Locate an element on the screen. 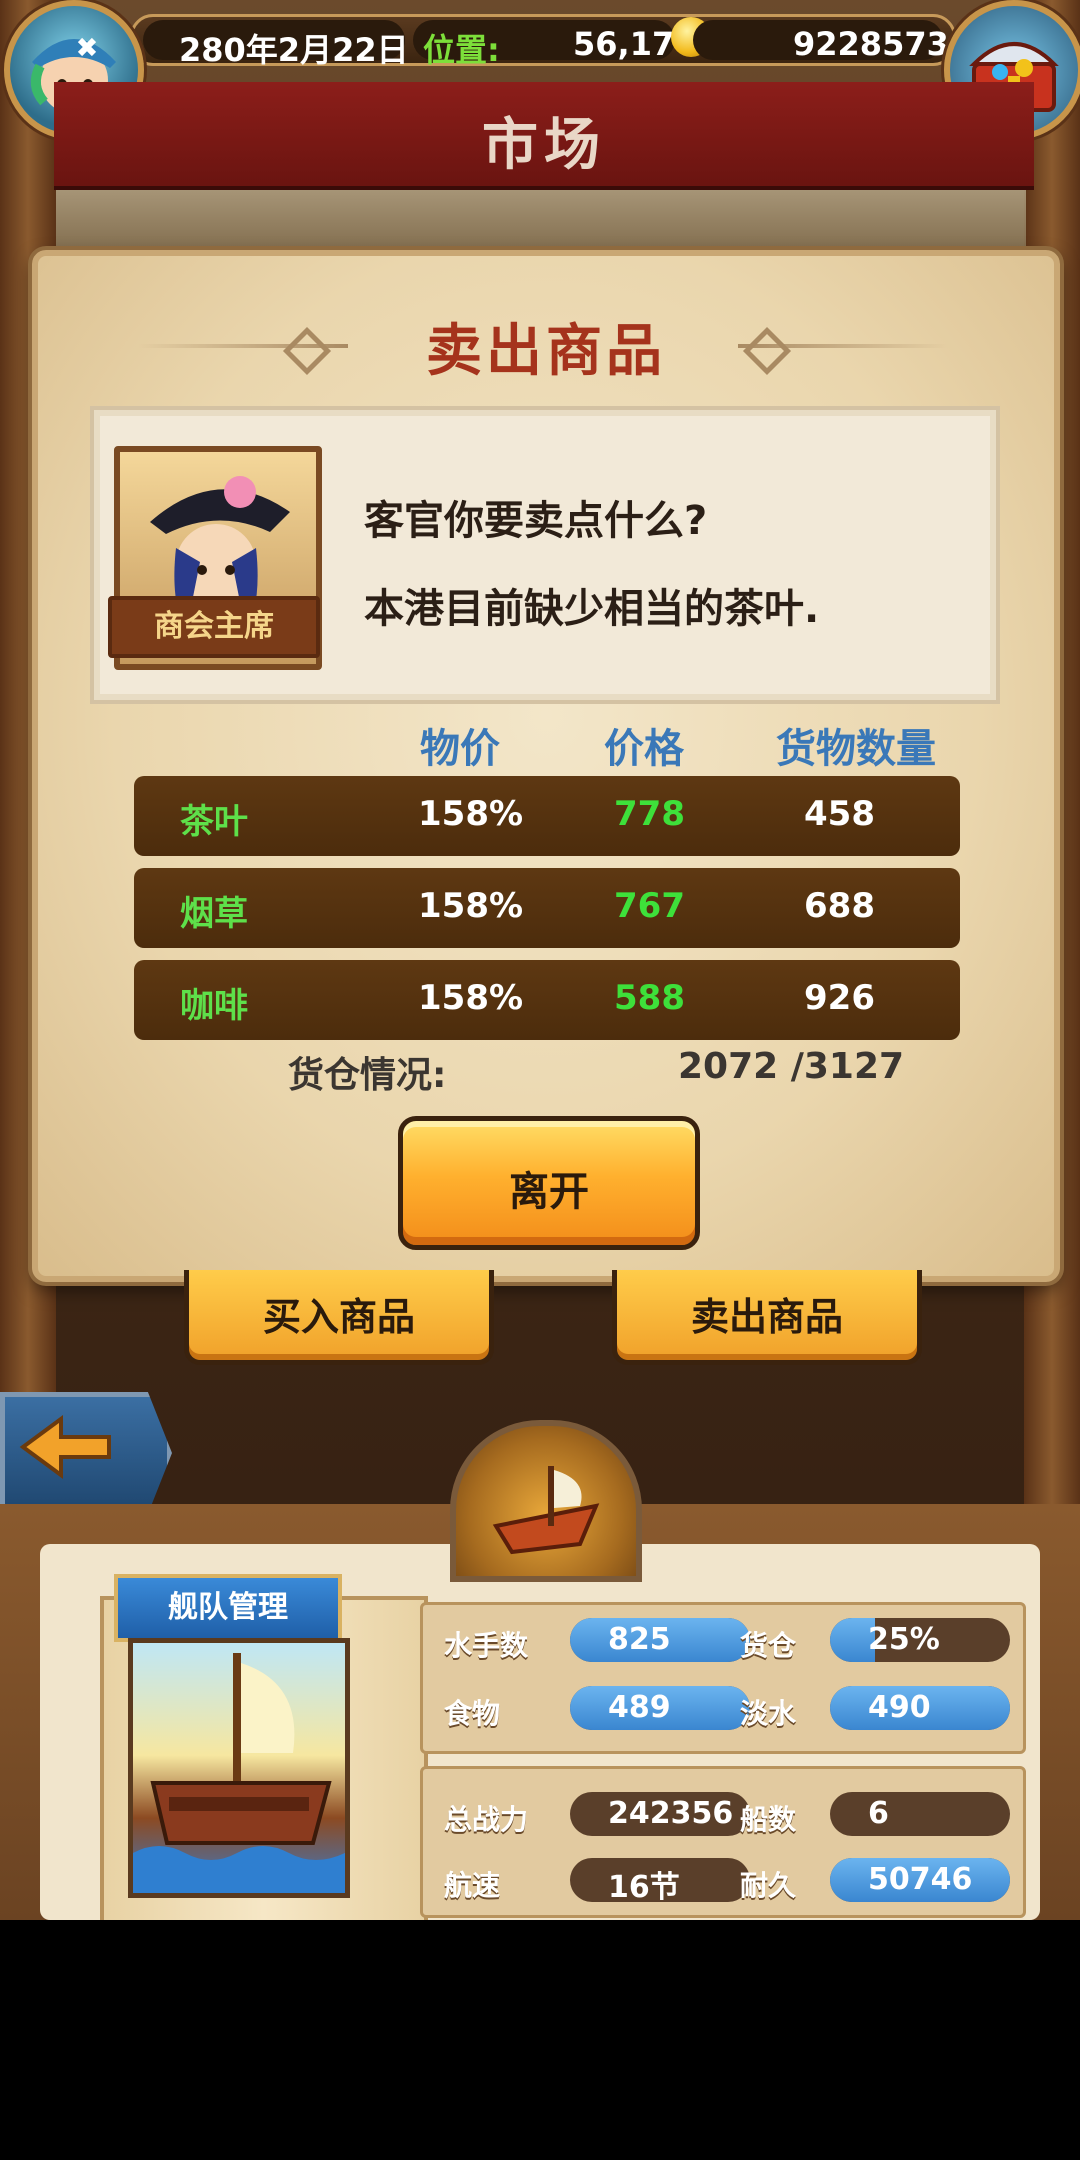  npc-line-2: 本港目前缺少相当的茶叶. is located at coordinates (592, 609).